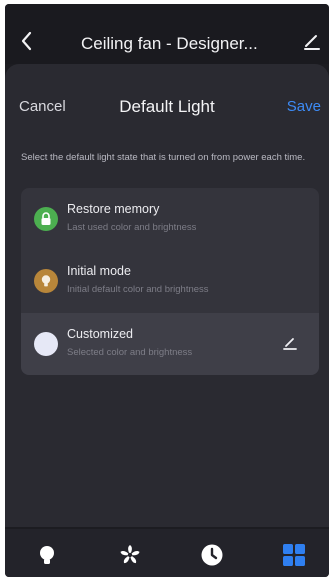 The height and width of the screenshot is (579, 332). I want to click on edit-customized-button, so click(290, 343).